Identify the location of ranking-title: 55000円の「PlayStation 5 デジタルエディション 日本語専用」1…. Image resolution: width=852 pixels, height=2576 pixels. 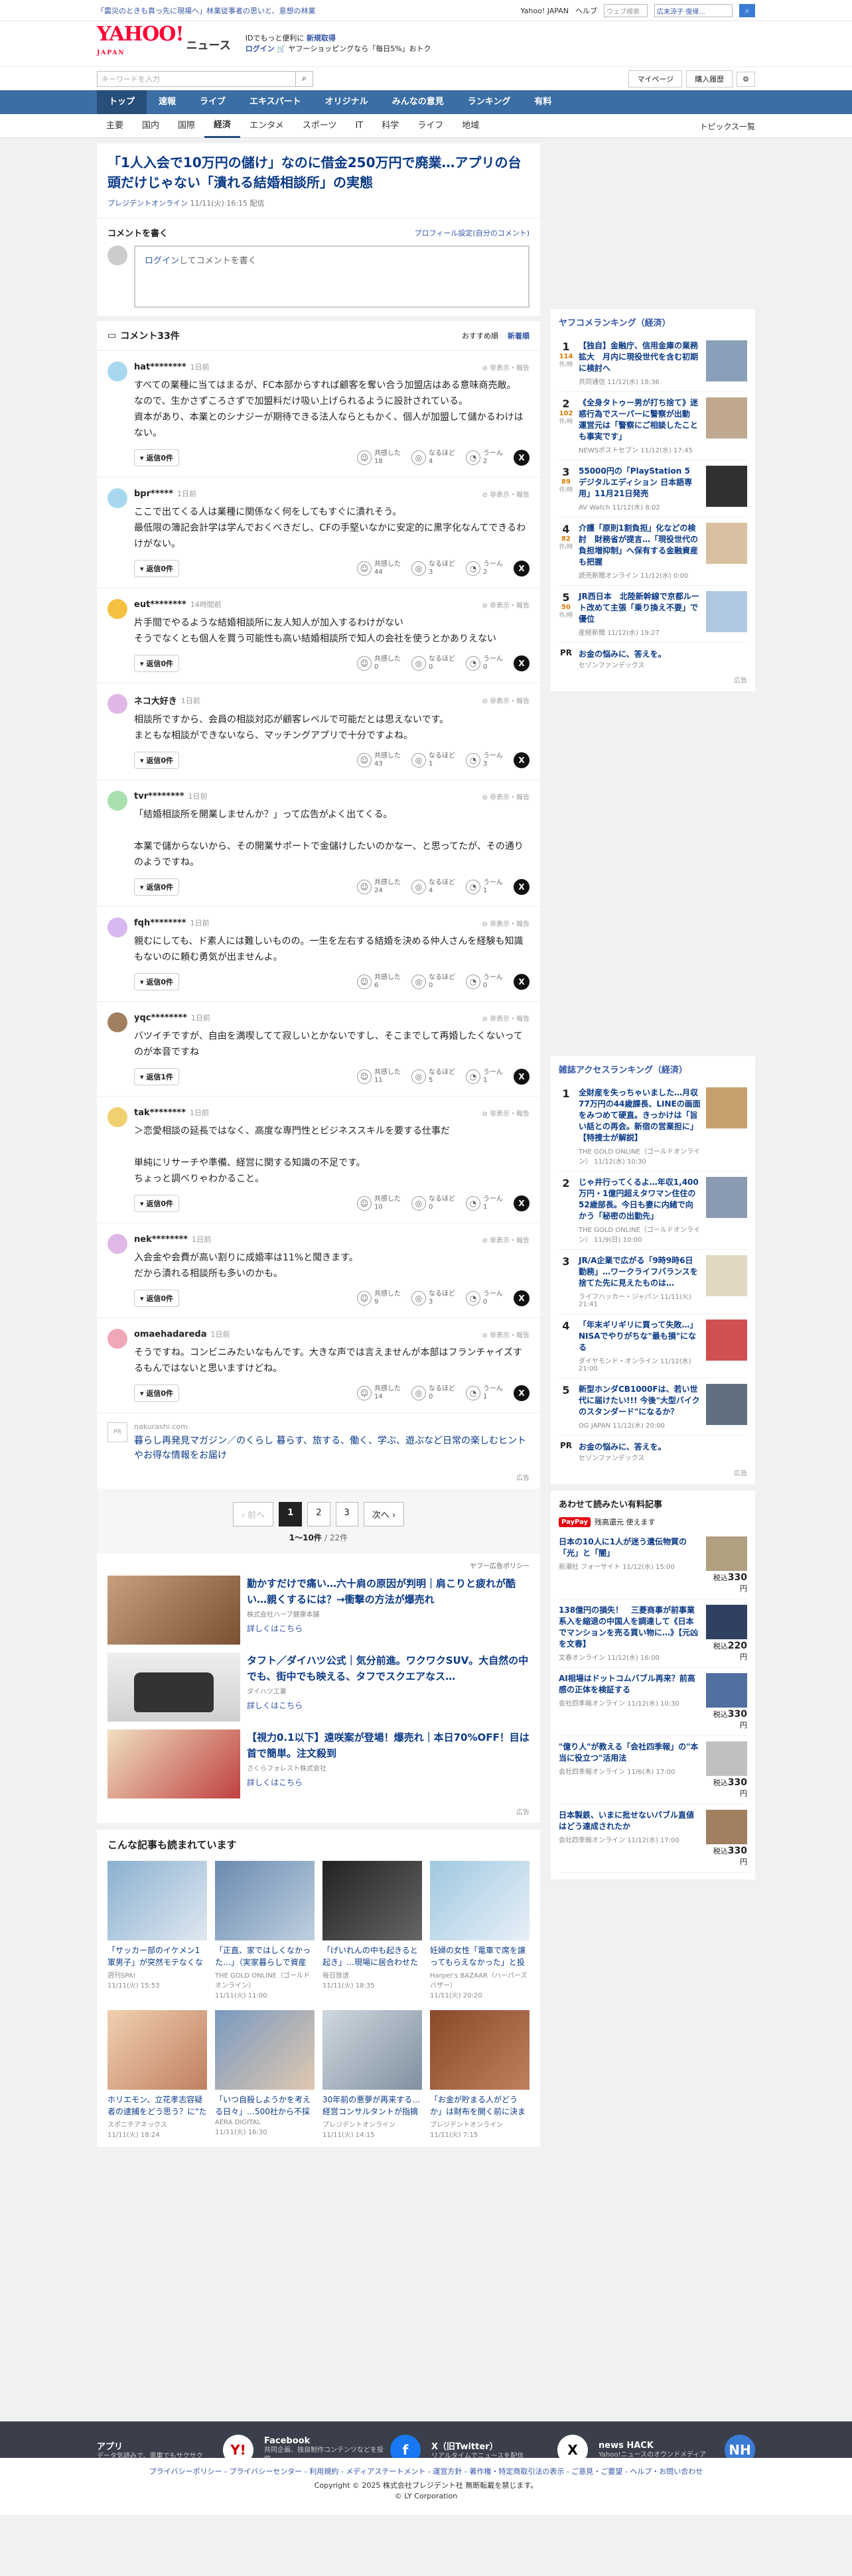
(640, 483).